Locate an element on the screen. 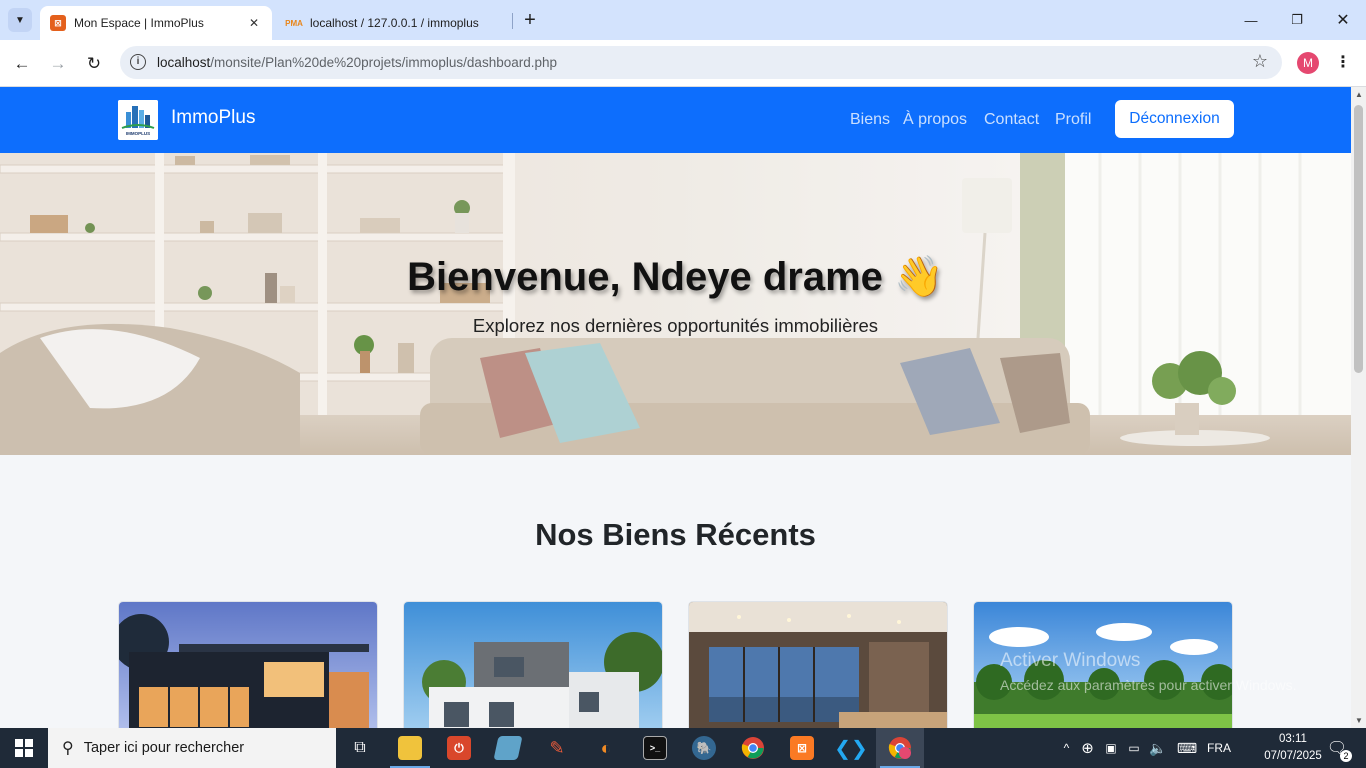 The width and height of the screenshot is (1366, 768). back-button: ← is located at coordinates (22, 64).